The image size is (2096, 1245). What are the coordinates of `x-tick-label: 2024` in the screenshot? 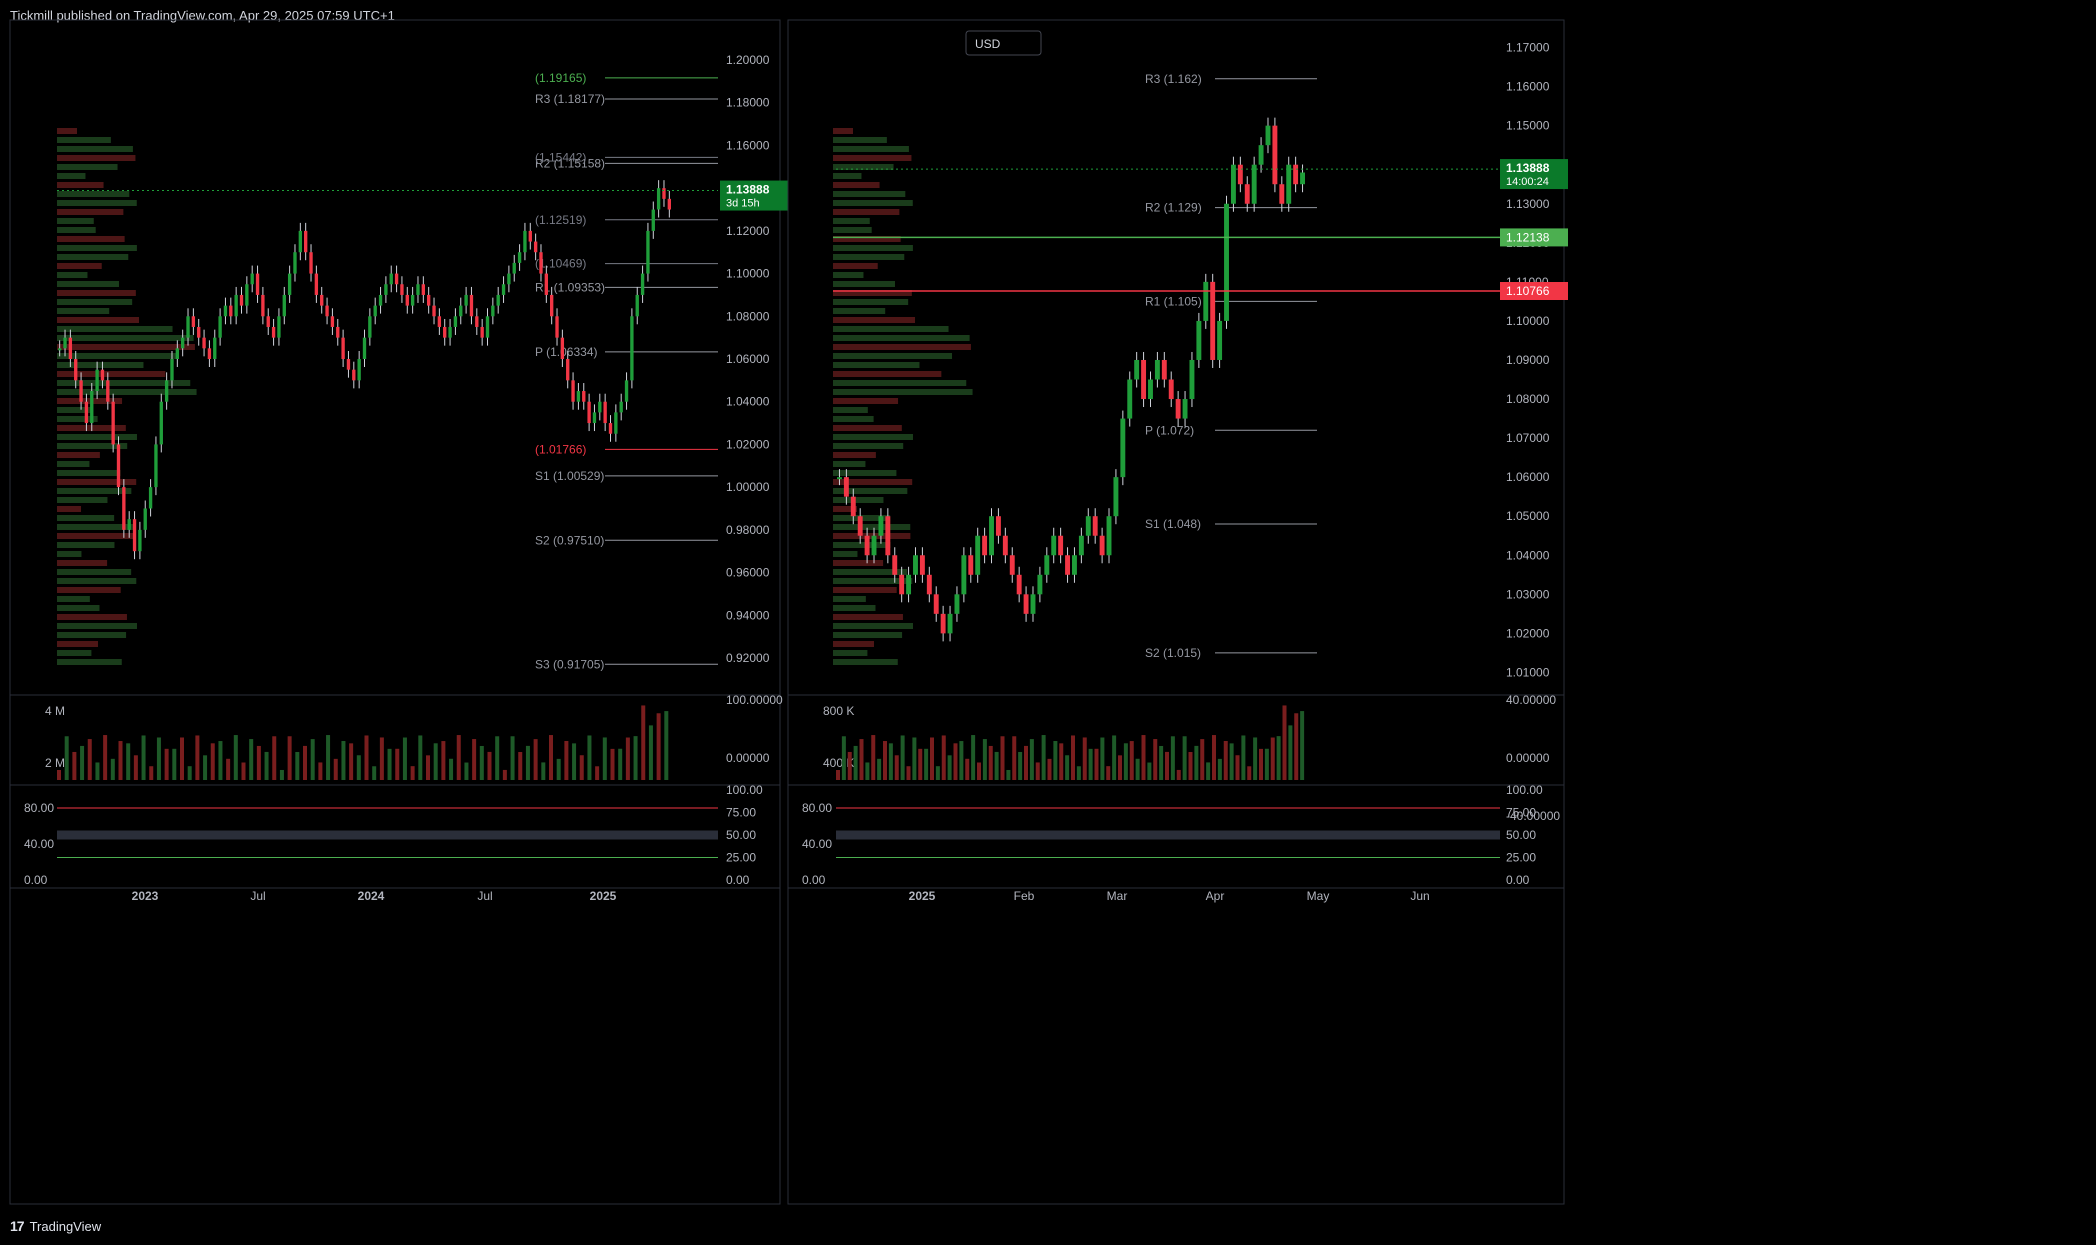 It's located at (371, 896).